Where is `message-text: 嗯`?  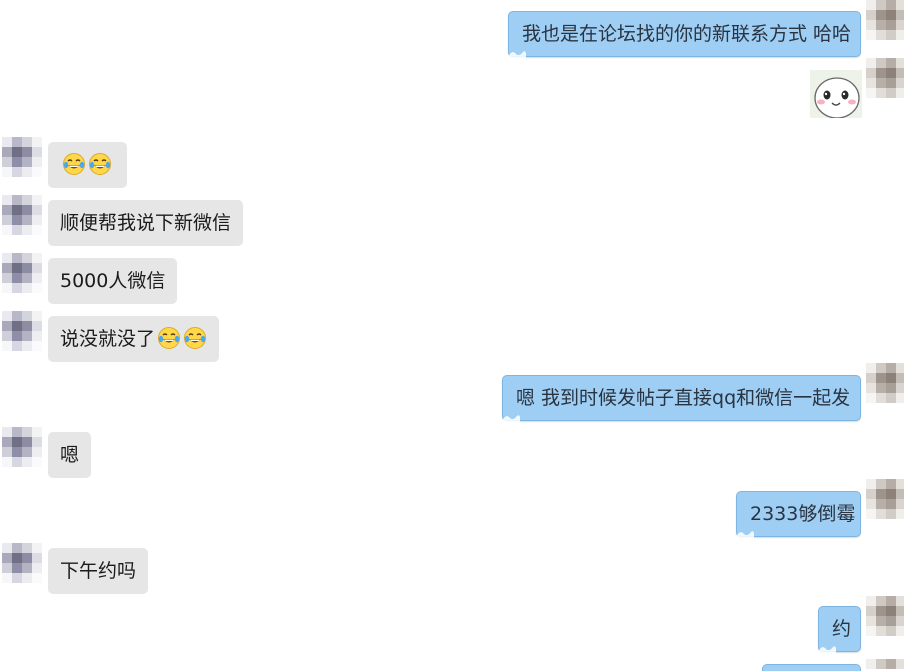
message-text: 嗯 is located at coordinates (70, 455).